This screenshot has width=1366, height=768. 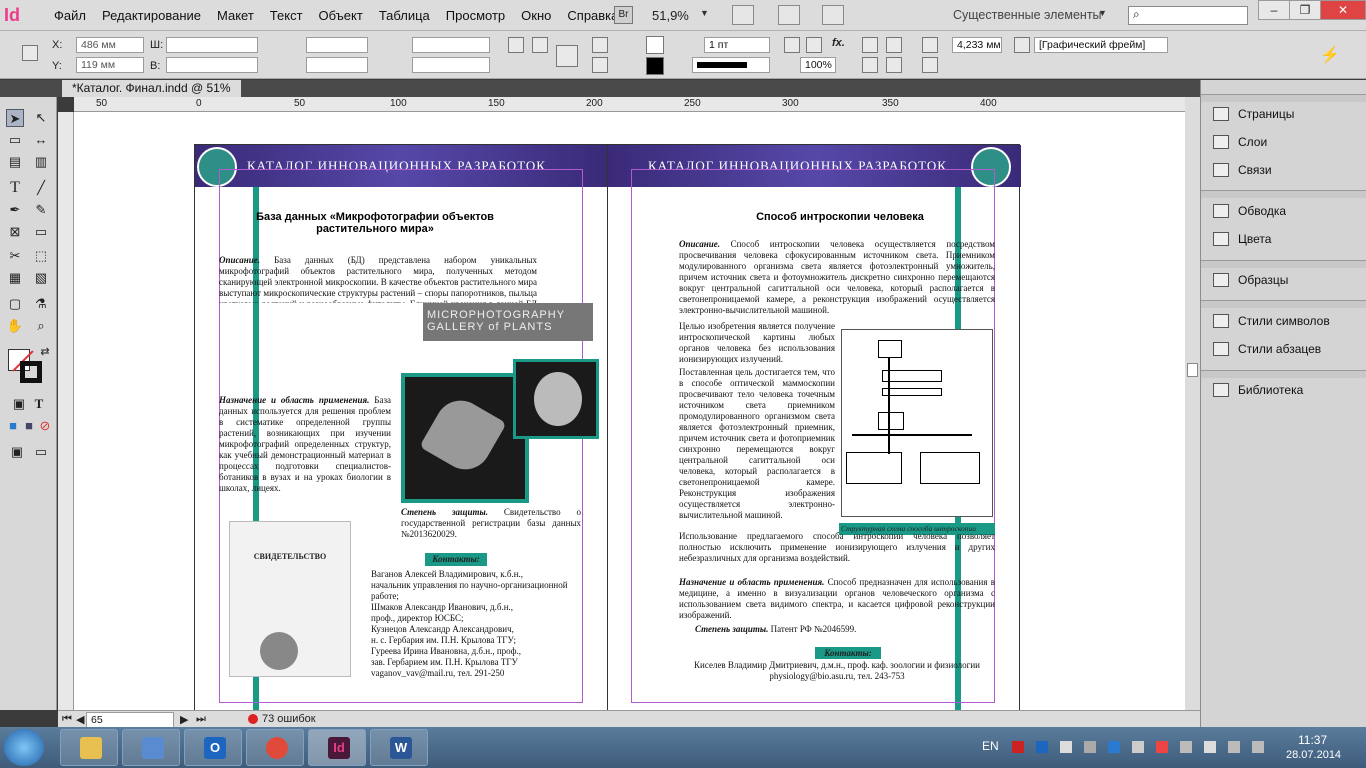 I want to click on hand-tool-icon: ✋, so click(x=15, y=326).